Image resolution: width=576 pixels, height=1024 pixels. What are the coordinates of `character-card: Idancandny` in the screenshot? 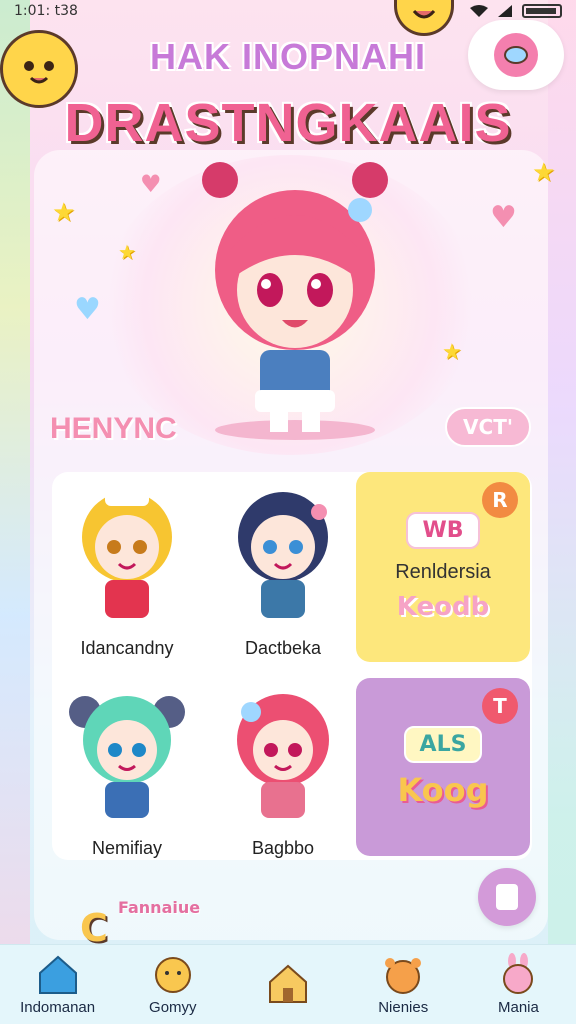 It's located at (127, 577).